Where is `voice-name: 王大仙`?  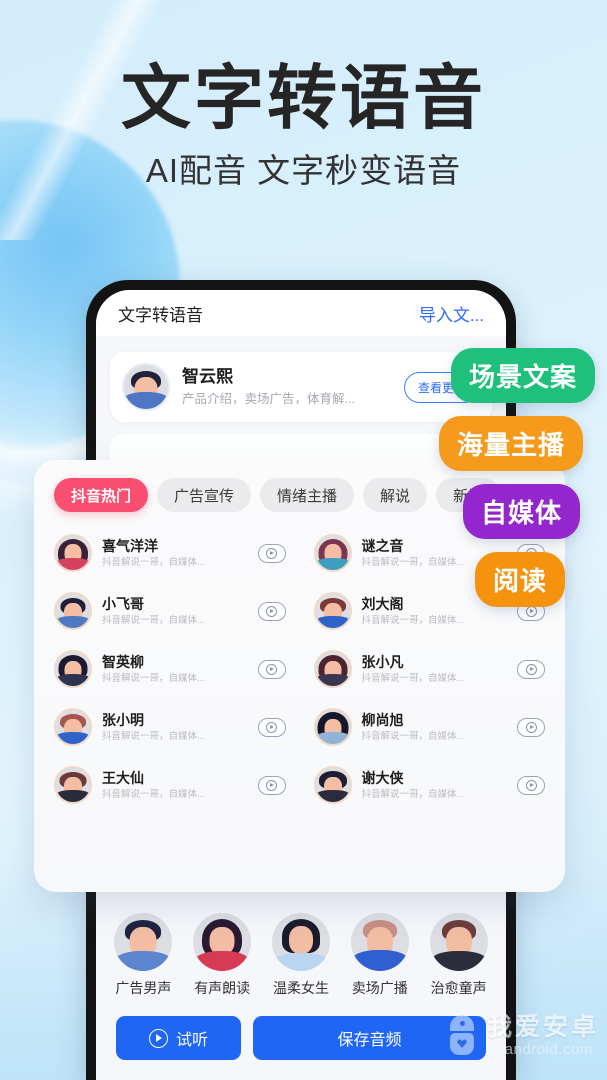
voice-name: 王大仙 is located at coordinates (123, 777).